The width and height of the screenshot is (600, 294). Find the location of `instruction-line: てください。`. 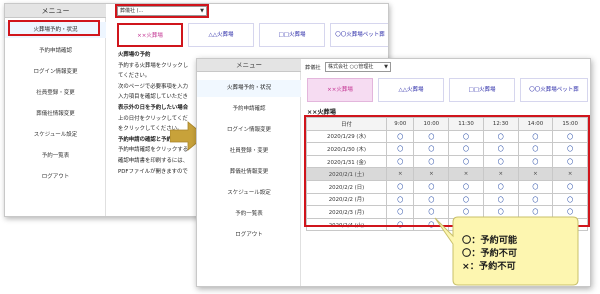

instruction-line: てください。 is located at coordinates (134, 76).